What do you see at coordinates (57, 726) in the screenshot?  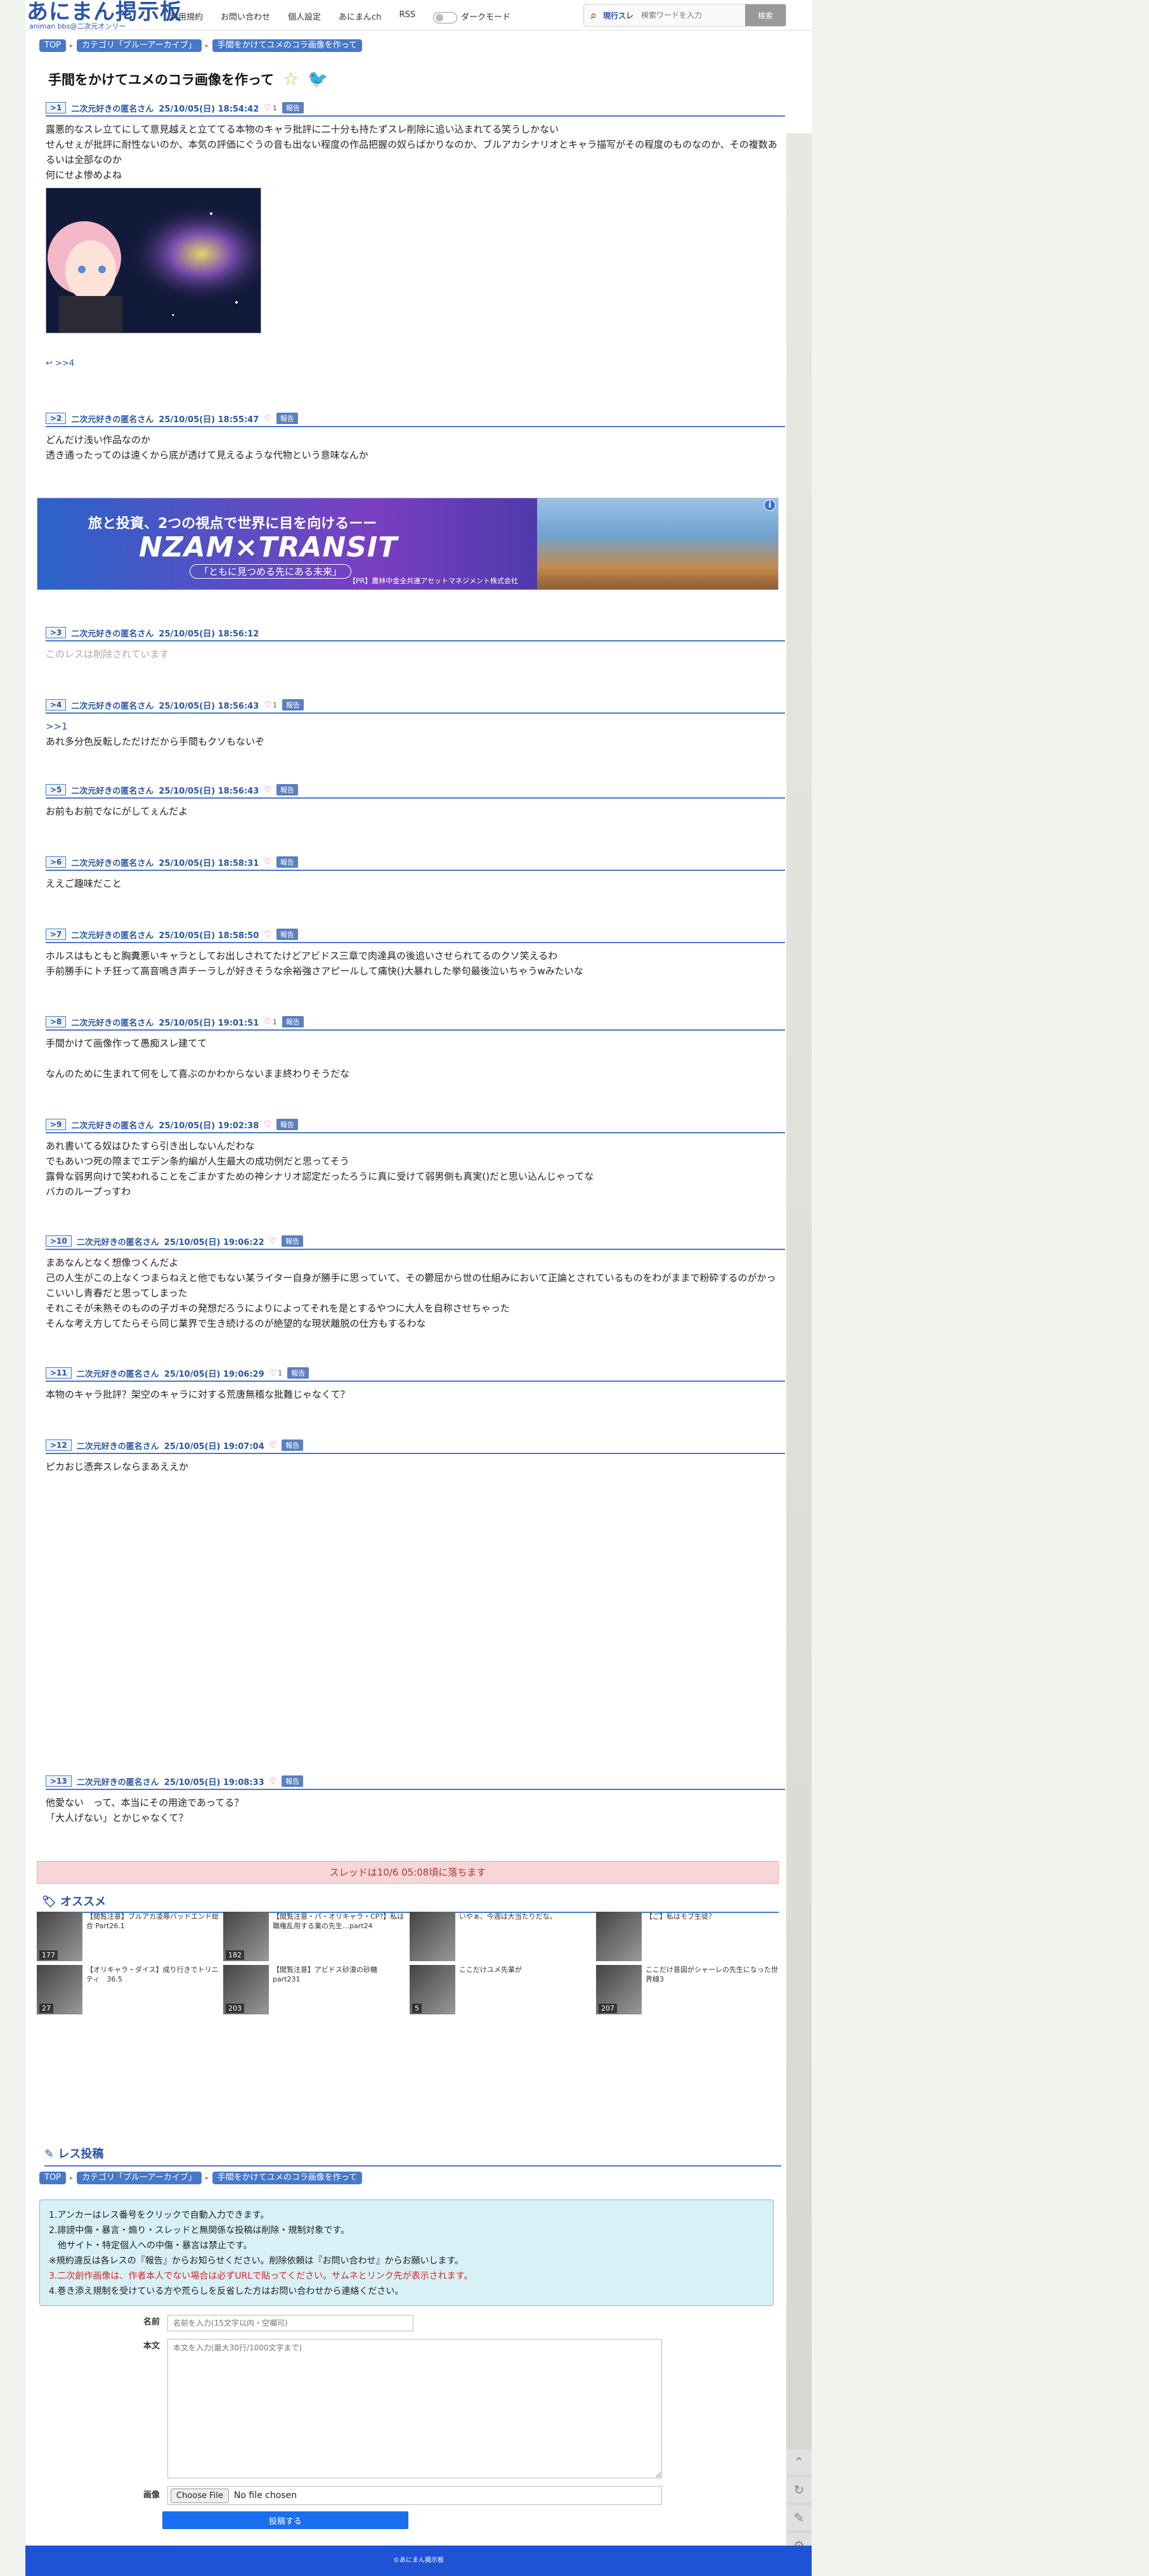 I see `reply-anchor: >>1` at bounding box center [57, 726].